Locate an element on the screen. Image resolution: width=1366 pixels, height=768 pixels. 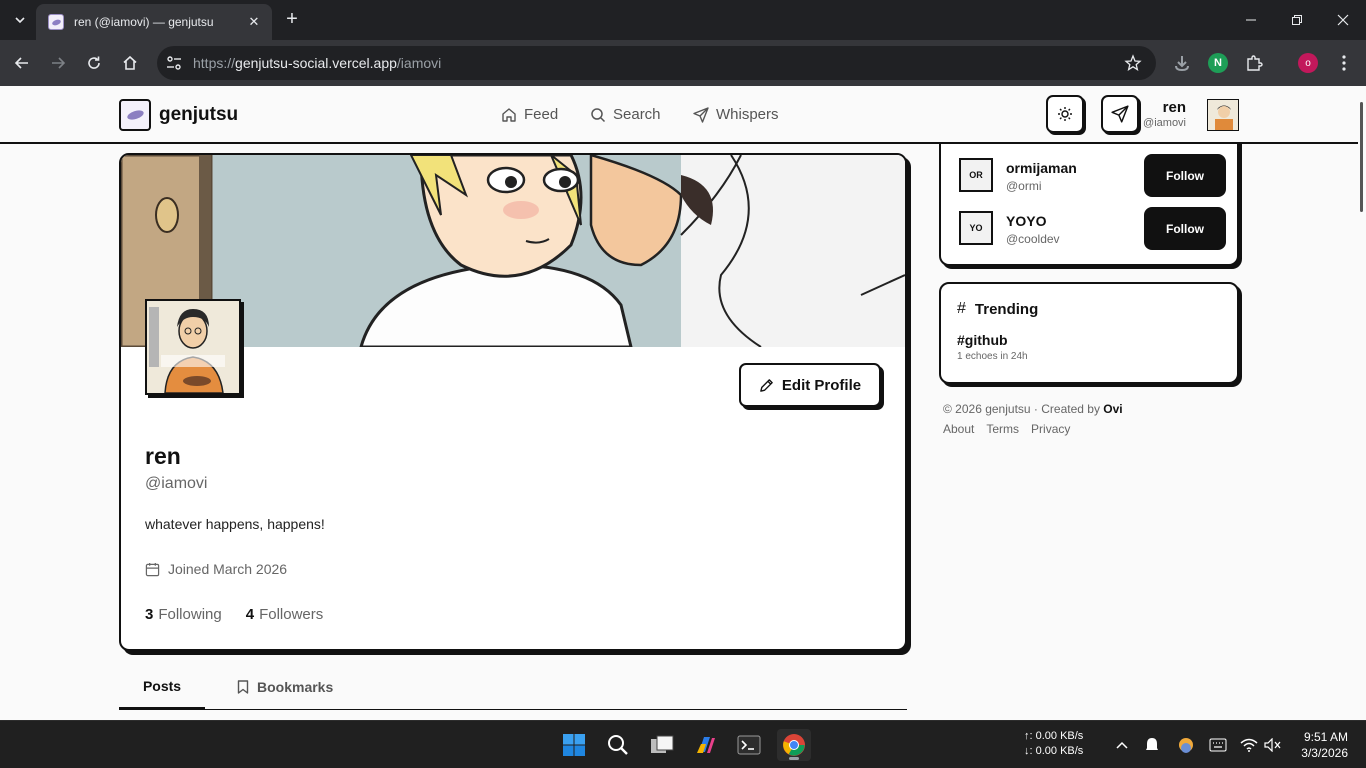
suggestion-avatar: OR is located at coordinates (976, 175).